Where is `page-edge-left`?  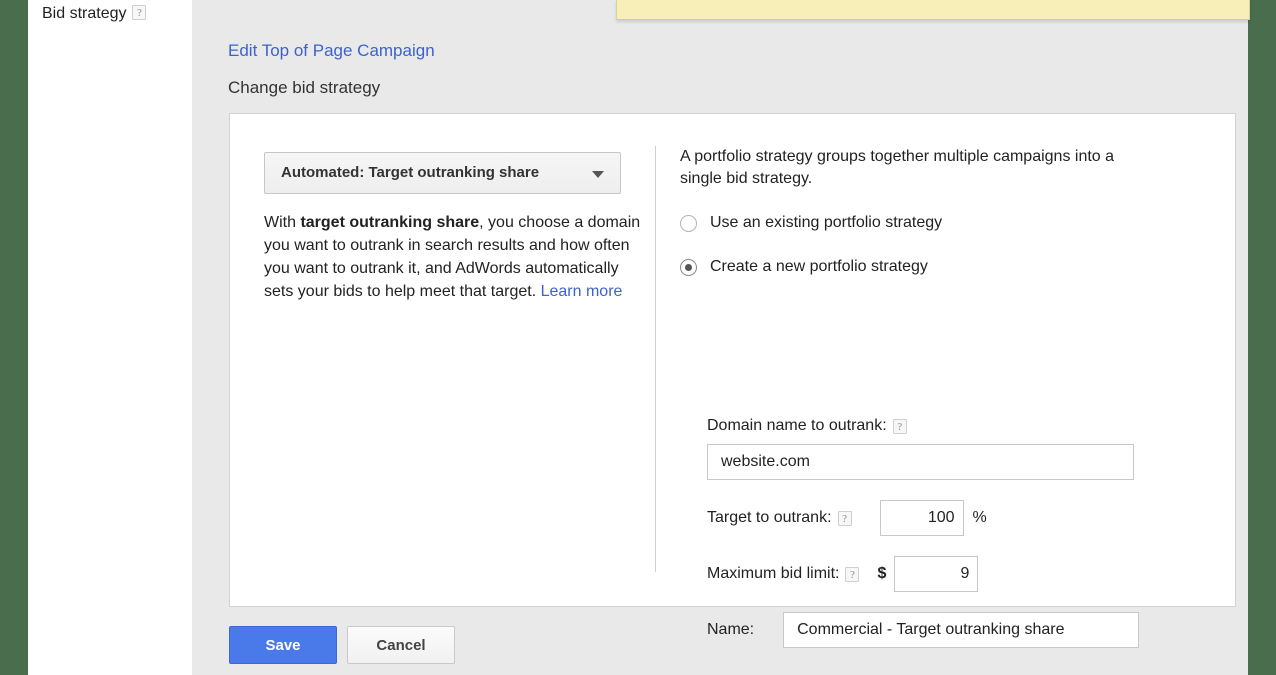
page-edge-left is located at coordinates (14, 337).